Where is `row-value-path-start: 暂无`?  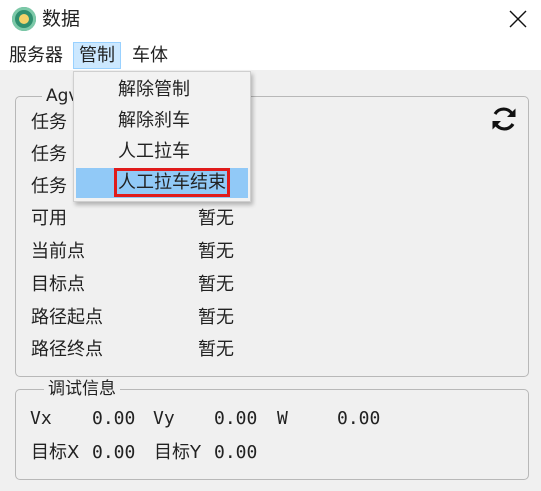 row-value-path-start: 暂无 is located at coordinates (216, 317).